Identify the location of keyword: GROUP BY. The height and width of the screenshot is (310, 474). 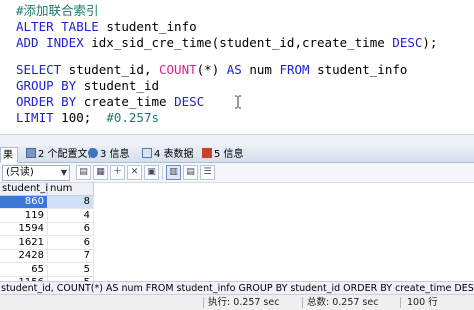
(46, 85).